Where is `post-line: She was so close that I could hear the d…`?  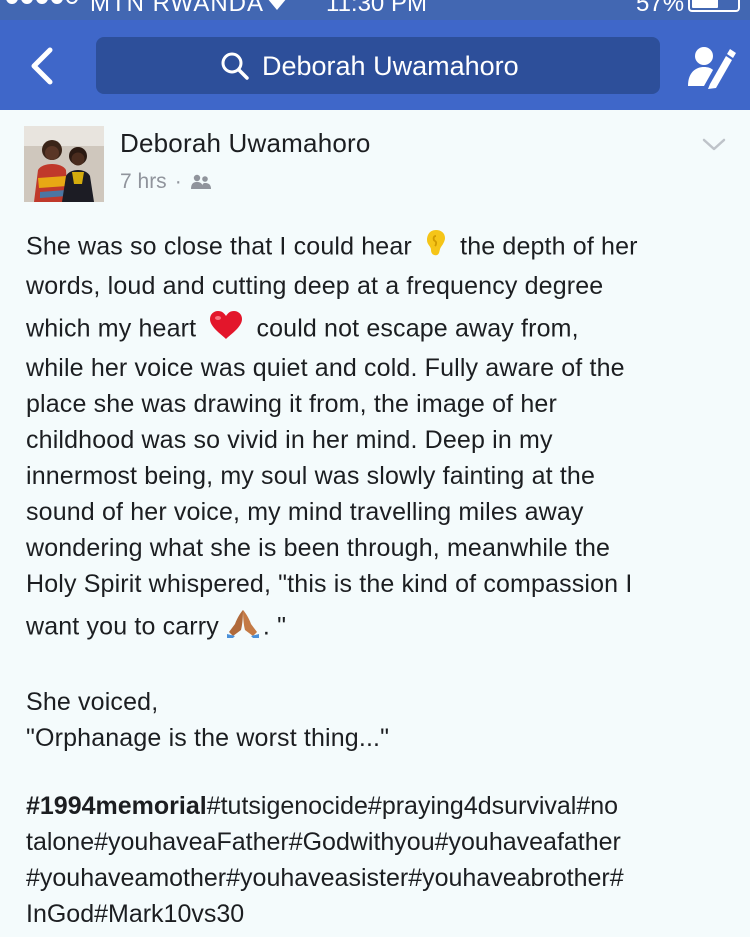 post-line: She was so close that I could hear the d… is located at coordinates (382, 248).